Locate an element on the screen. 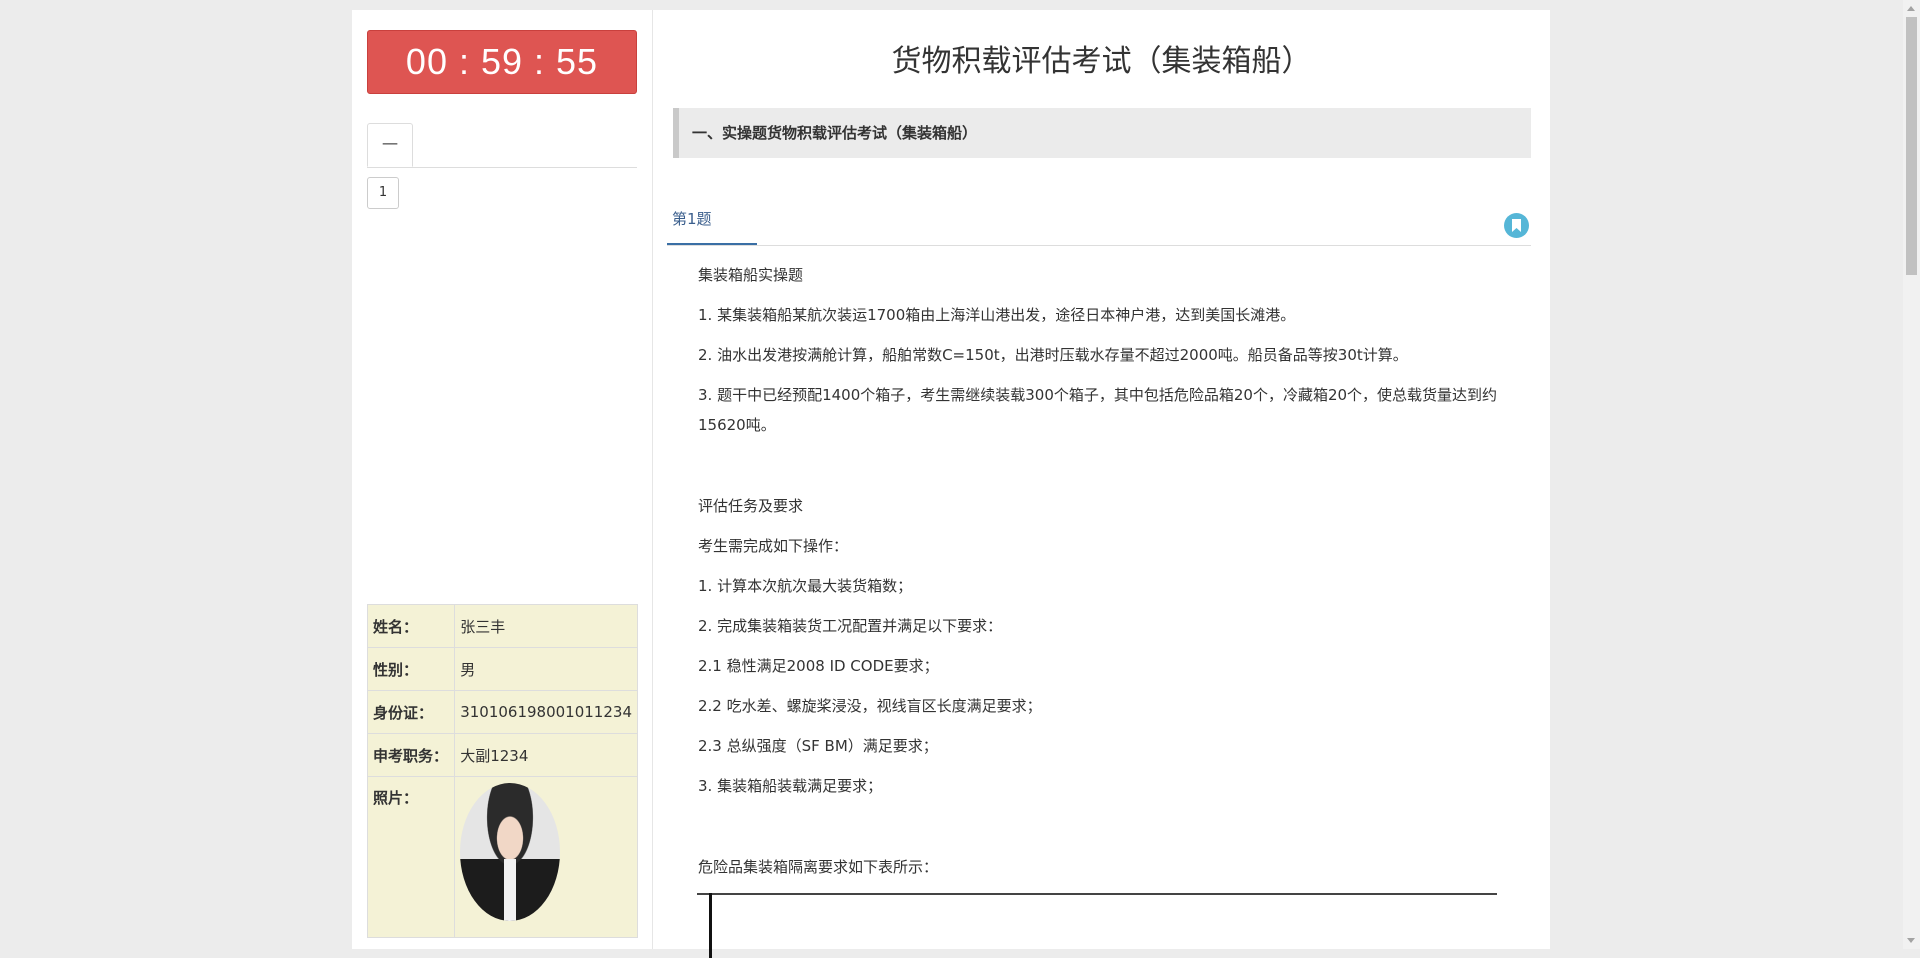 This screenshot has width=1920, height=958. content-paragraph: 集装箱船实操题 is located at coordinates (751, 275).